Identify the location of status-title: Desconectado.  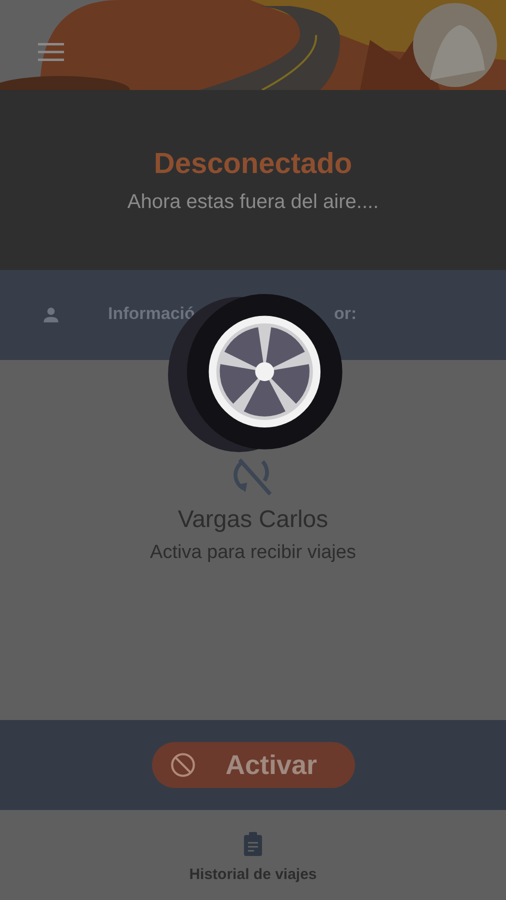
(253, 164).